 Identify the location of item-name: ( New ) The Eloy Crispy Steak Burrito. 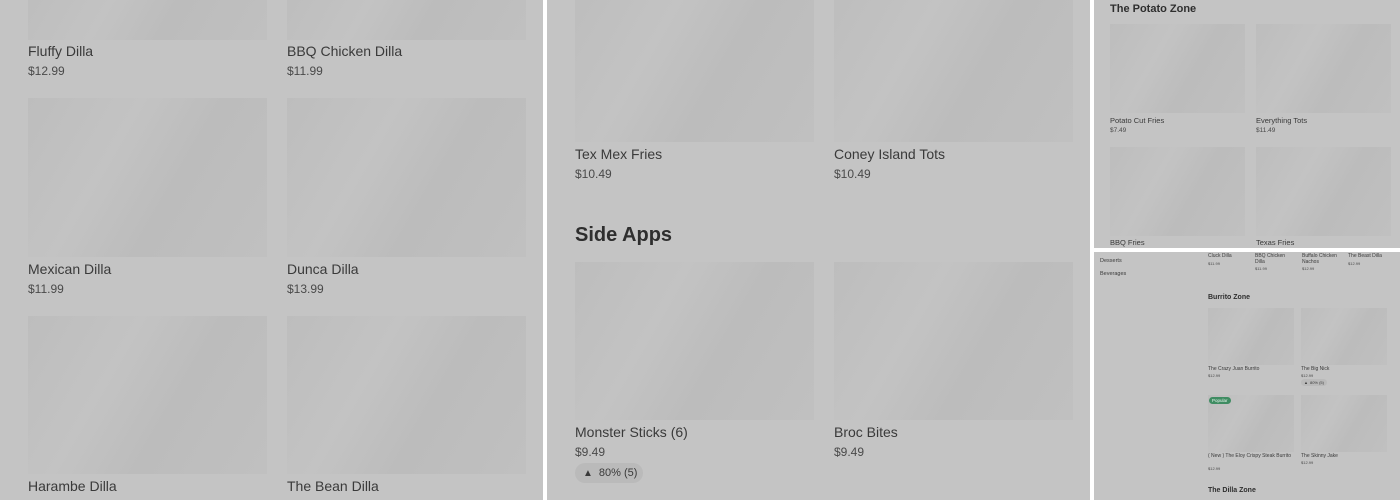
(1251, 456).